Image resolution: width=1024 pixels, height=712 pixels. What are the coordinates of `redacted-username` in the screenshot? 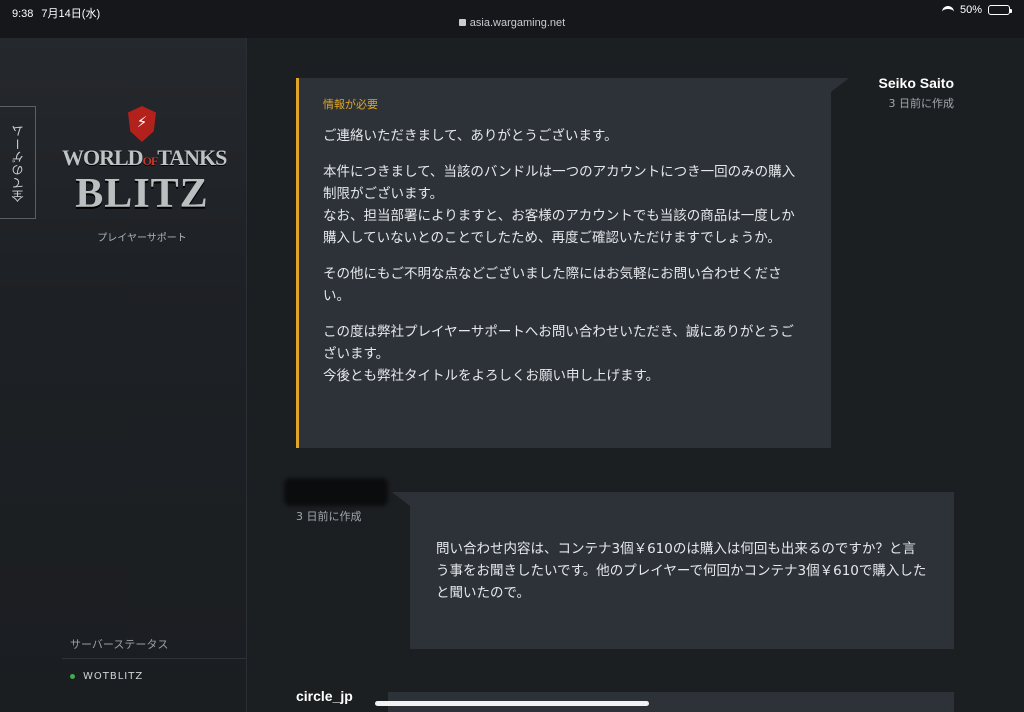 It's located at (336, 492).